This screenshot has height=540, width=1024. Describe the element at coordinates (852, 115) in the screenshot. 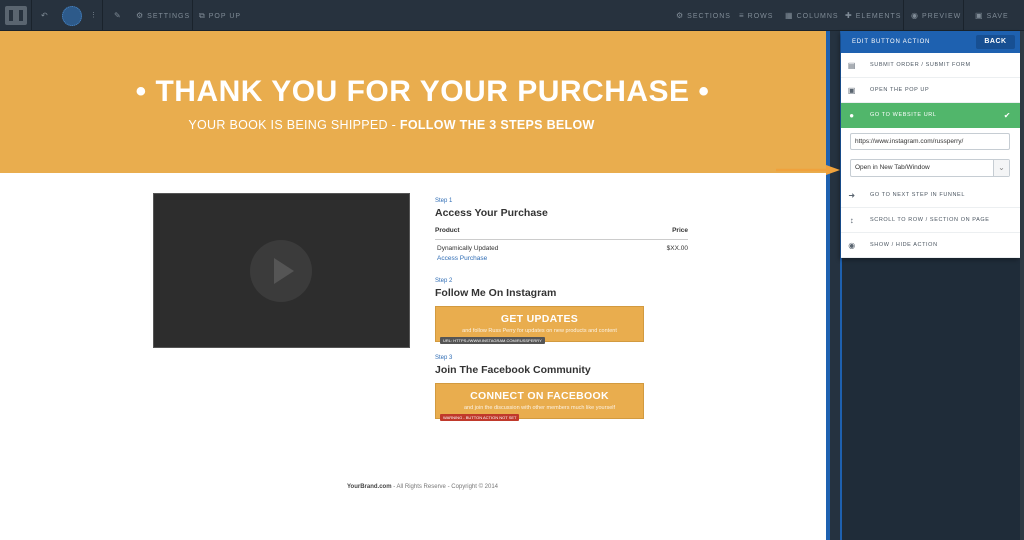

I see `globe-icon: ●` at that location.